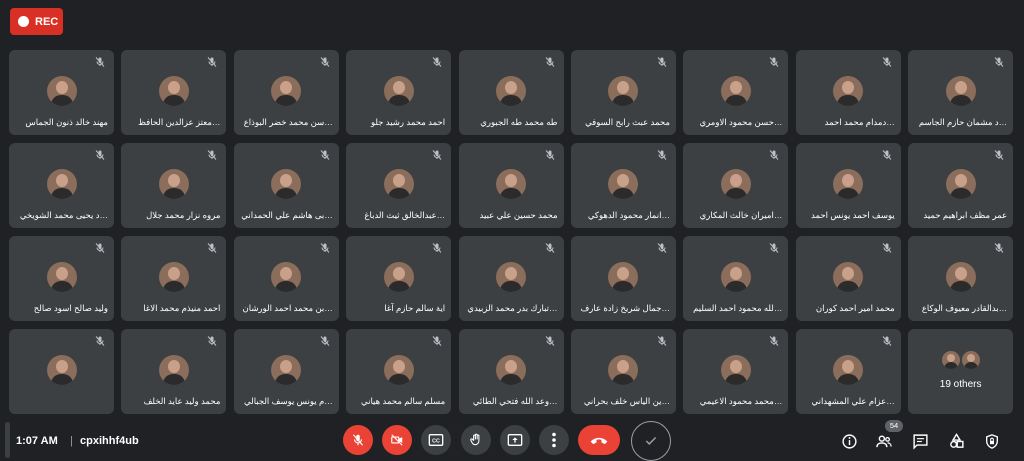  Describe the element at coordinates (884, 441) in the screenshot. I see `people-button` at that location.